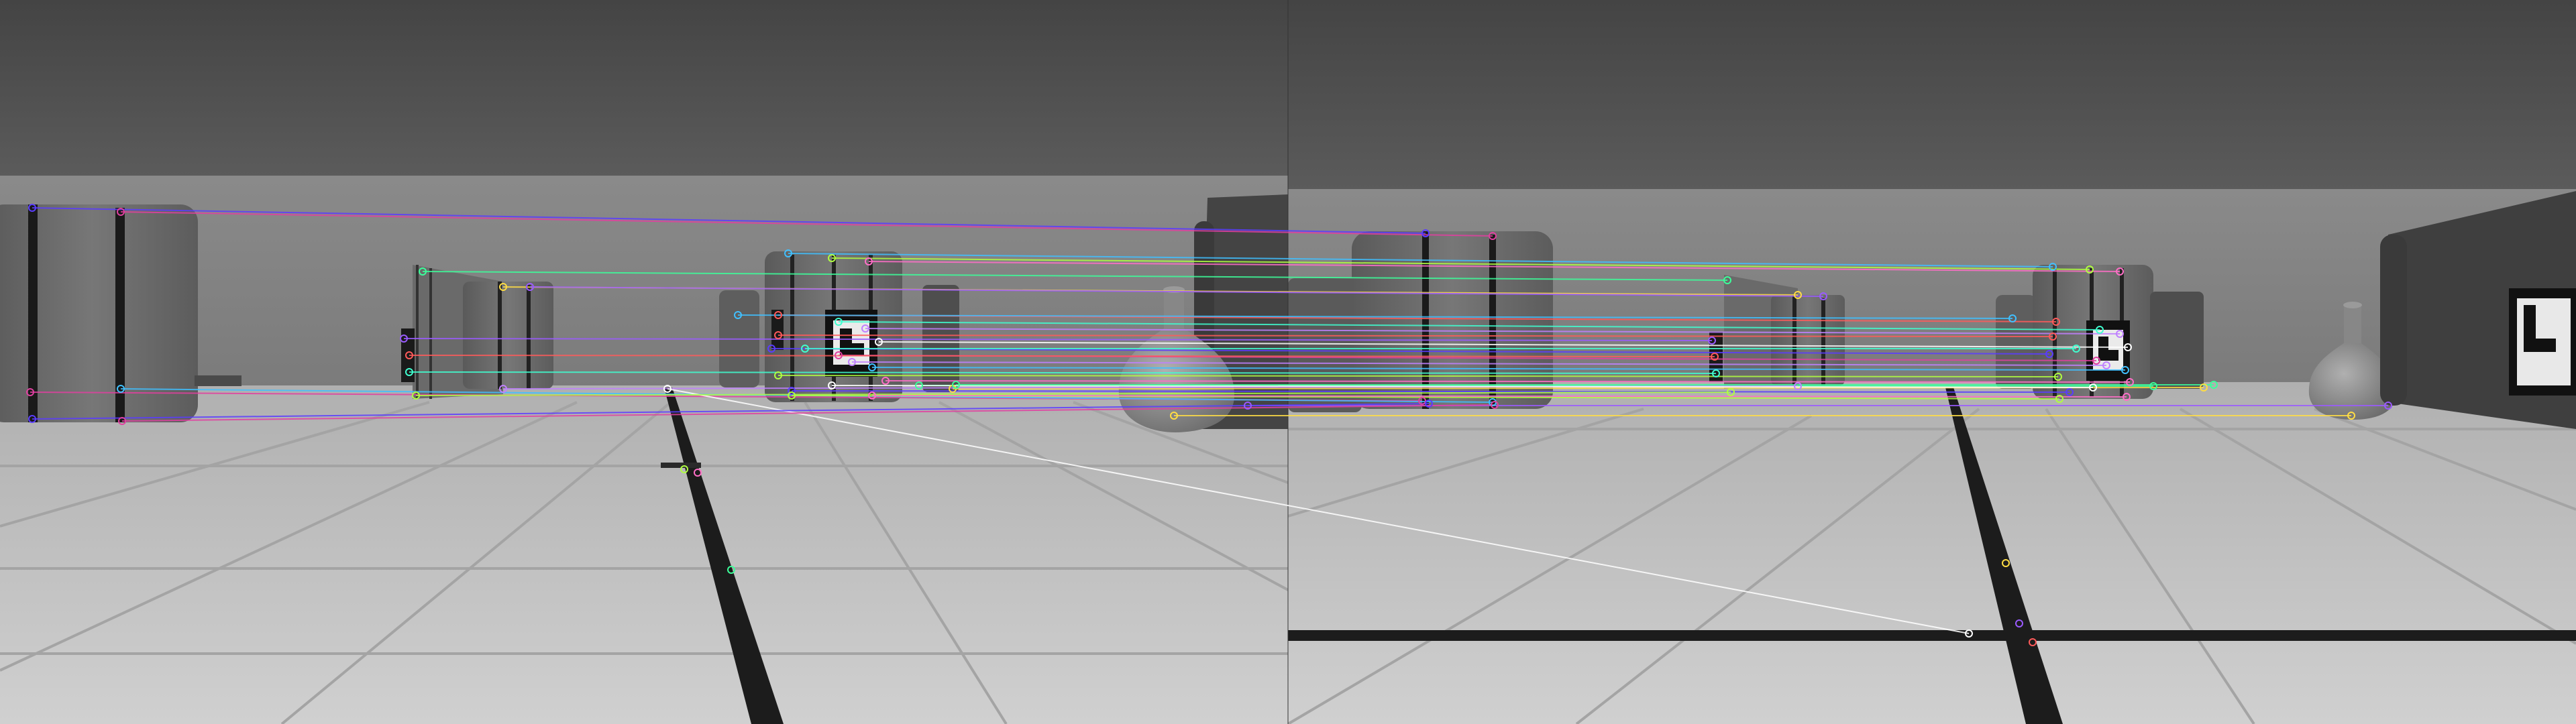  Describe the element at coordinates (1932, 635) in the screenshot. I see `right-floor-tape-horizontal` at that location.